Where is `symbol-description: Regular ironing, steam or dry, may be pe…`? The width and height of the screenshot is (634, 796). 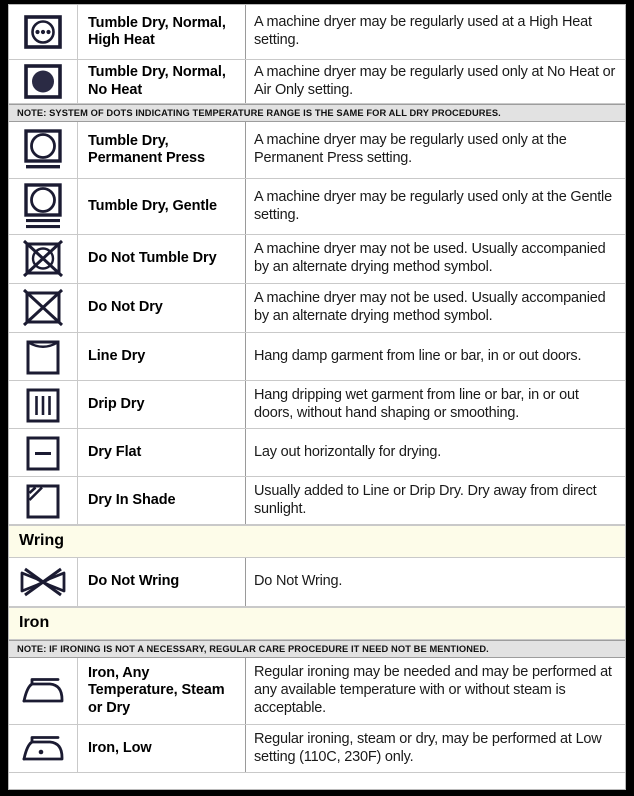 symbol-description: Regular ironing, steam or dry, may be pe… is located at coordinates (428, 747).